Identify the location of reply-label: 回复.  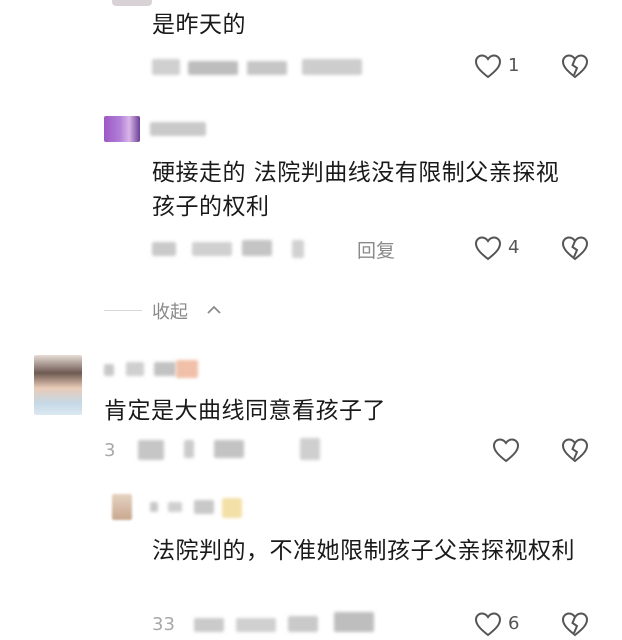
(376, 249).